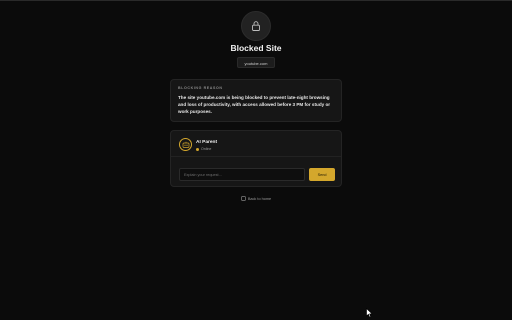  I want to click on top-border, so click(256, 0).